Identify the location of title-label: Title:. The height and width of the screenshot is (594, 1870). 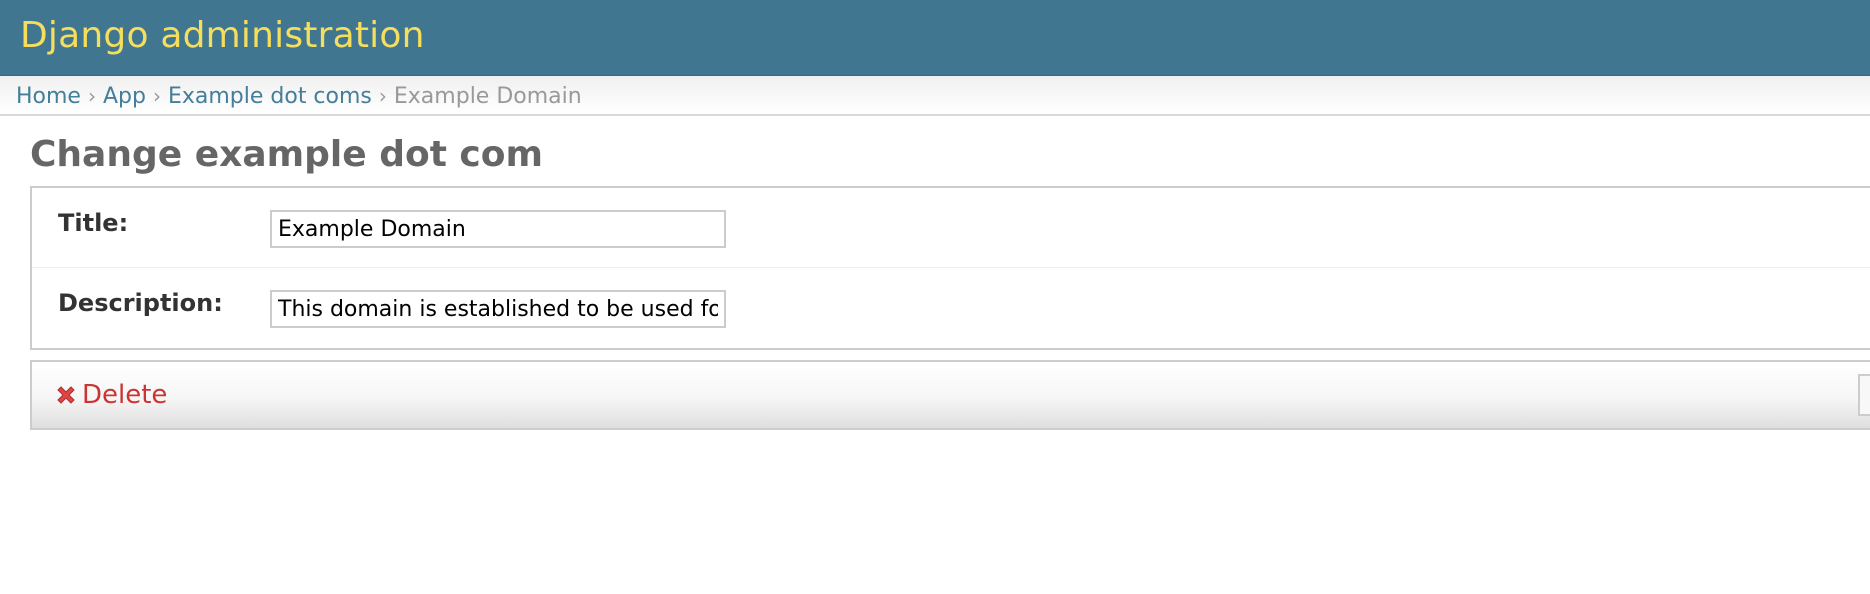
(93, 223).